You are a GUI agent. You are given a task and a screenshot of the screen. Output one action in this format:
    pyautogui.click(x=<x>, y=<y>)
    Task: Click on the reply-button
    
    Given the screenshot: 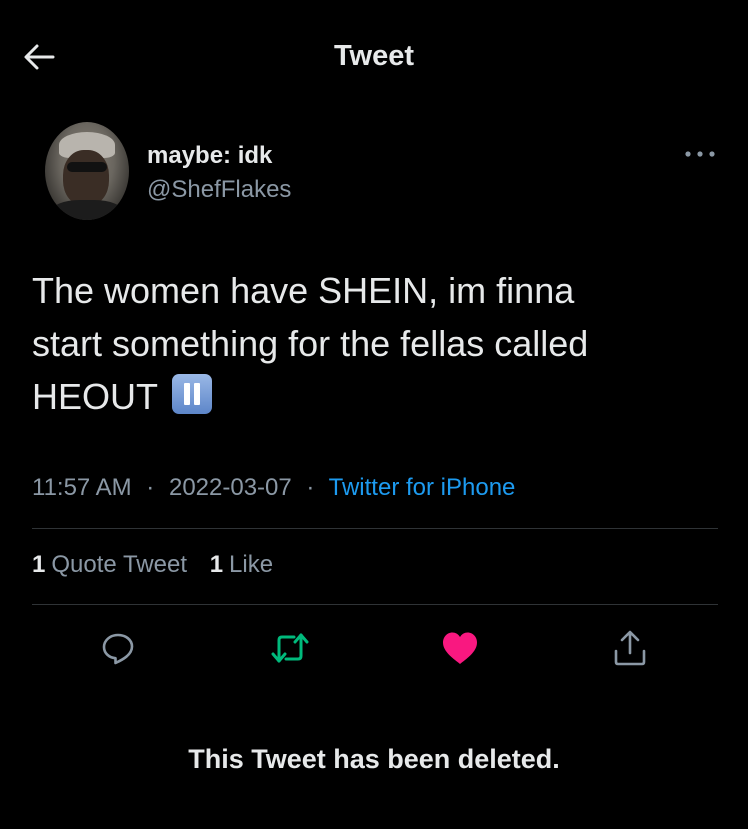 What is the action you would take?
    pyautogui.click(x=118, y=648)
    